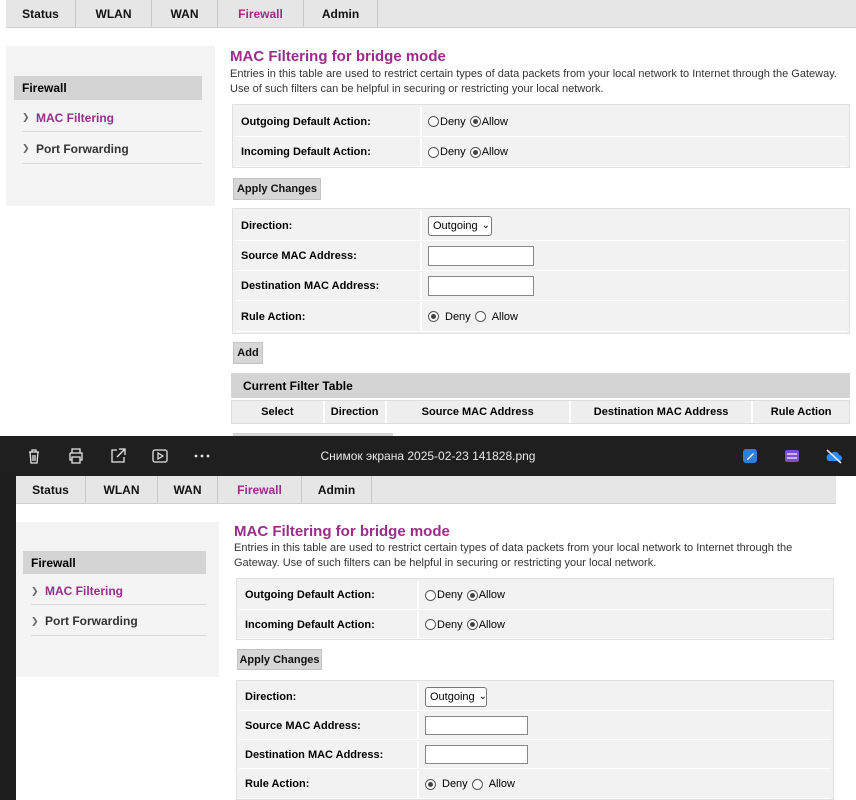 The image size is (856, 800). I want to click on column-header-dest-mac: Destination MAC Address, so click(662, 412).